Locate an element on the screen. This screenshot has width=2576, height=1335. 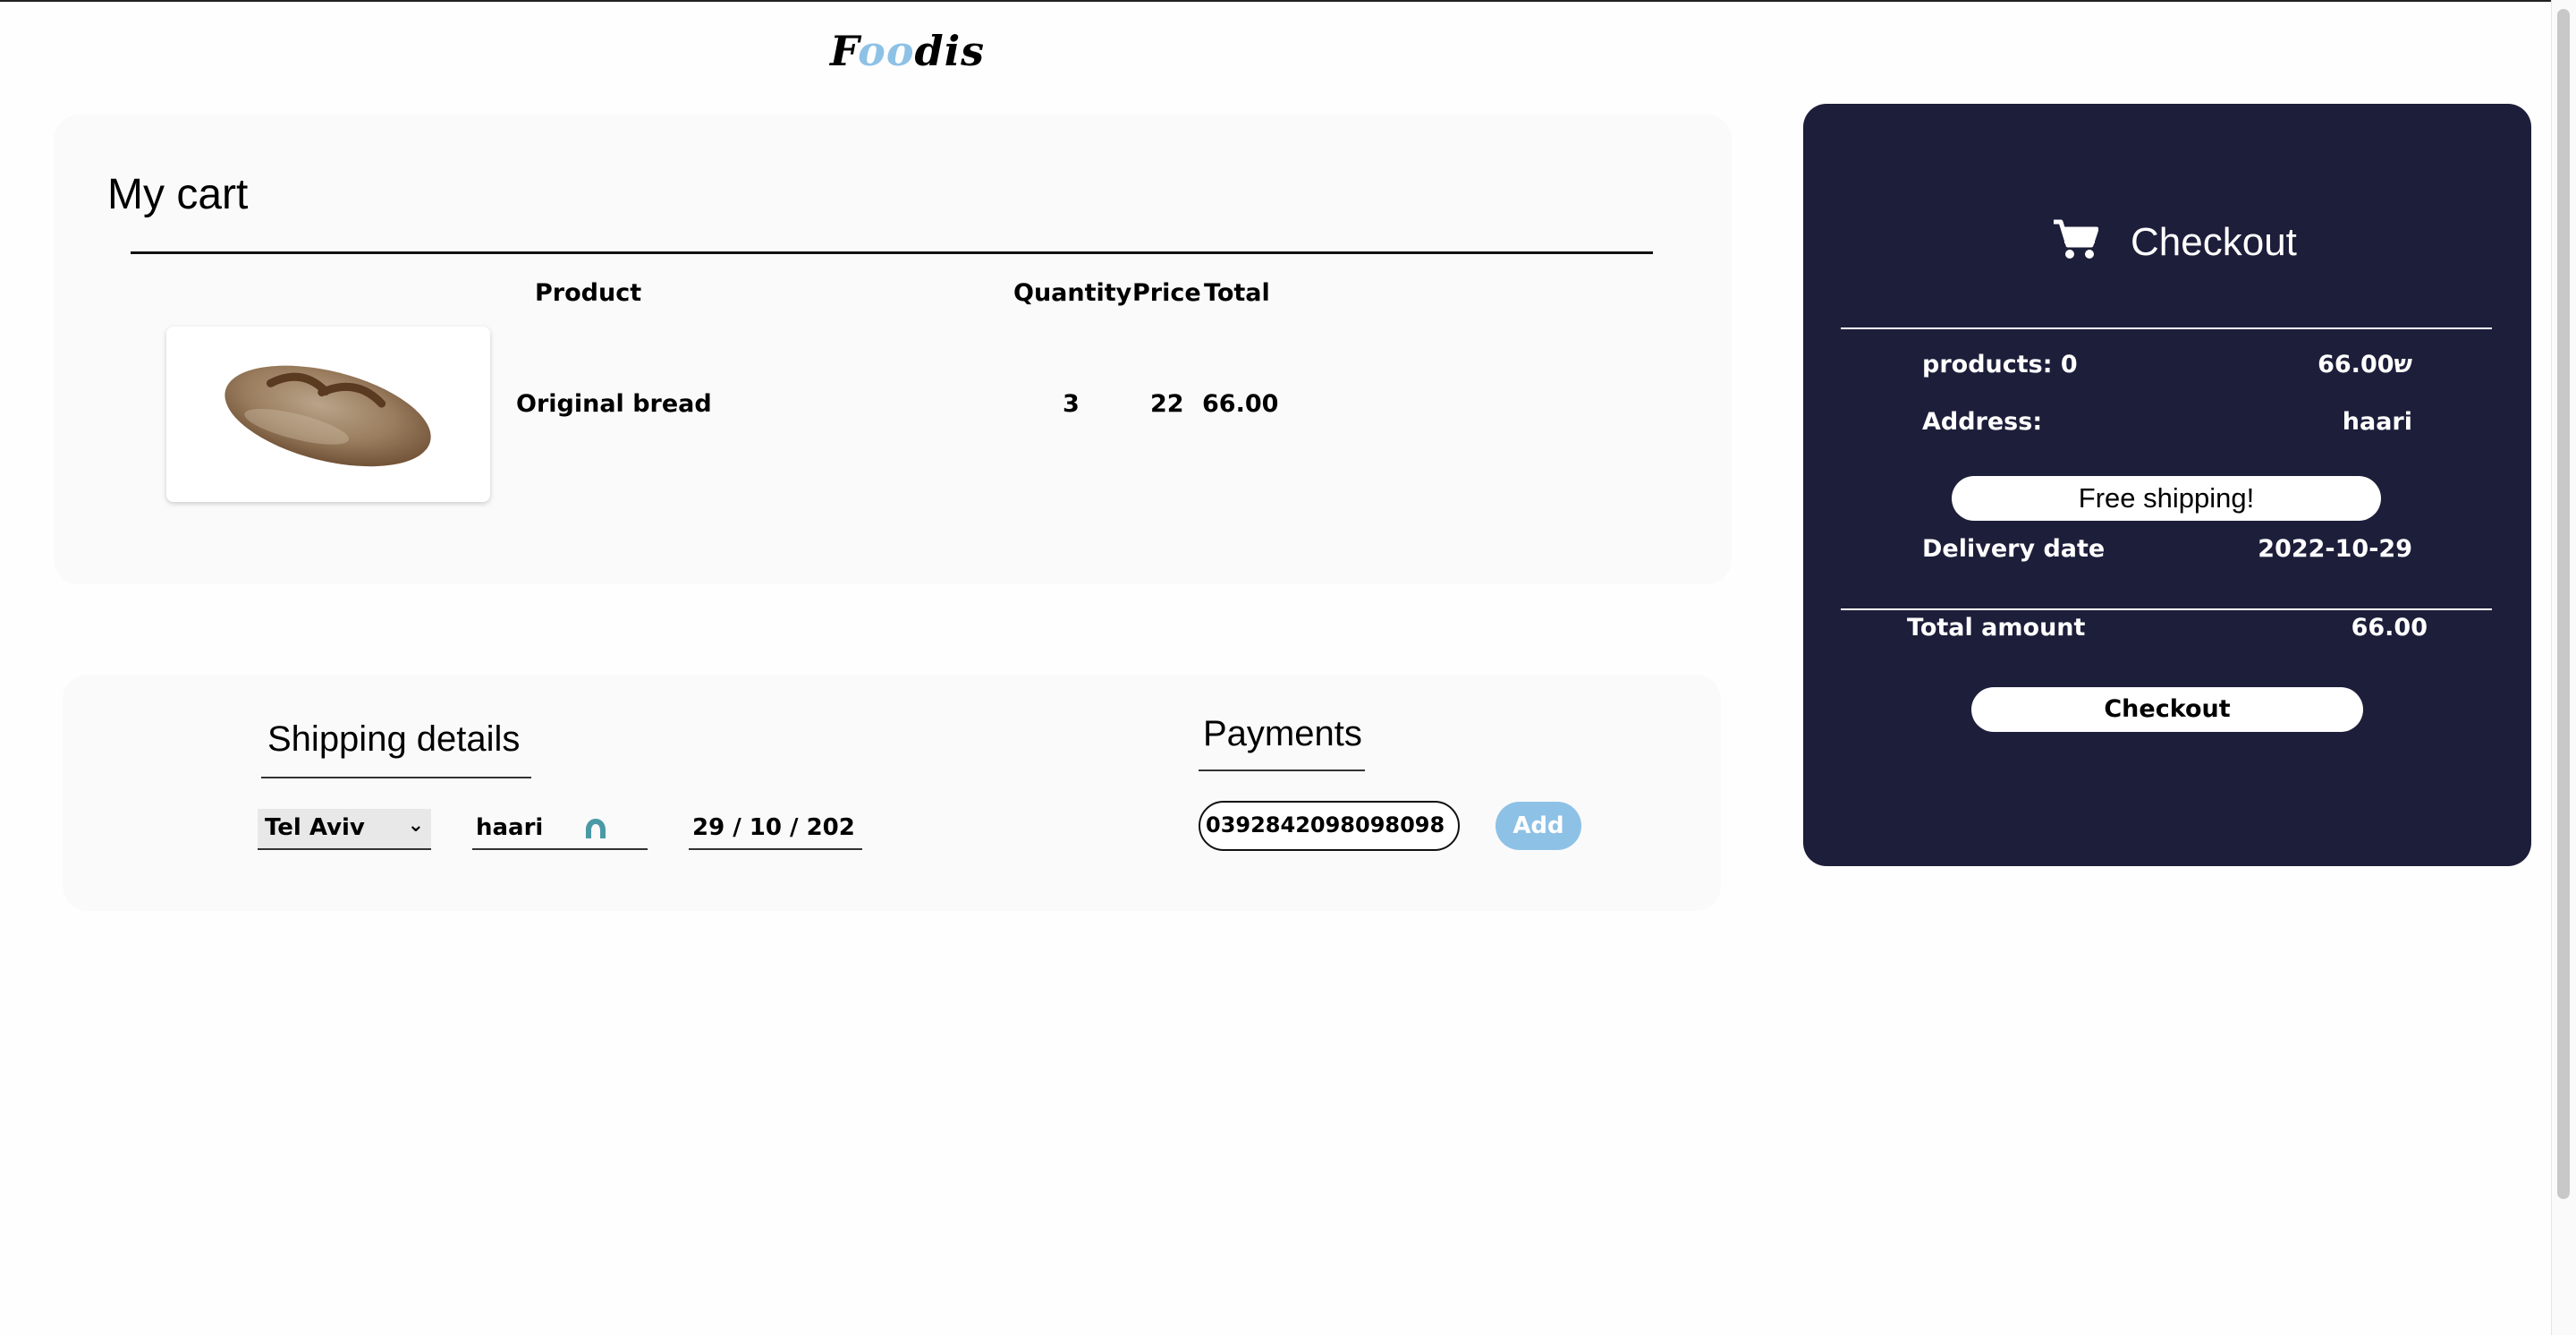
card-number-input: 0392842098098098 is located at coordinates (1329, 826).